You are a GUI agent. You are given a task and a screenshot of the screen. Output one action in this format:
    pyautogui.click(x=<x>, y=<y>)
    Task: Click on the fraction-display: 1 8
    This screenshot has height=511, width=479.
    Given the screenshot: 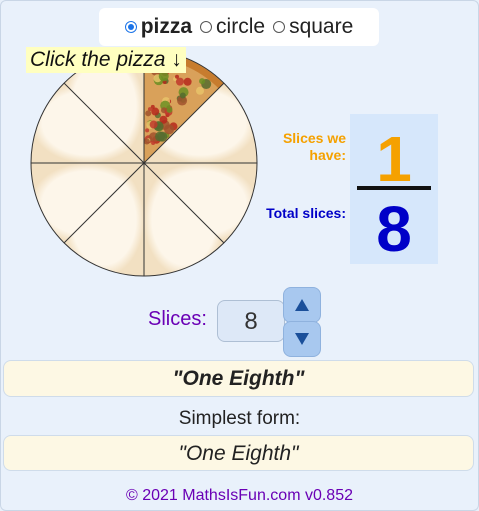 What is the action you would take?
    pyautogui.click(x=394, y=189)
    